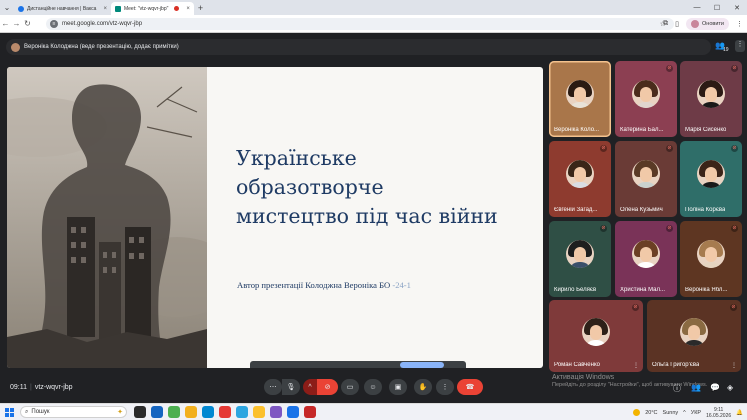 The image size is (747, 420). What do you see at coordinates (688, 412) in the screenshot?
I see `system-tray: 20°C Sunny ^ УКР 9:11 16.05.2026 🔔` at bounding box center [688, 412].